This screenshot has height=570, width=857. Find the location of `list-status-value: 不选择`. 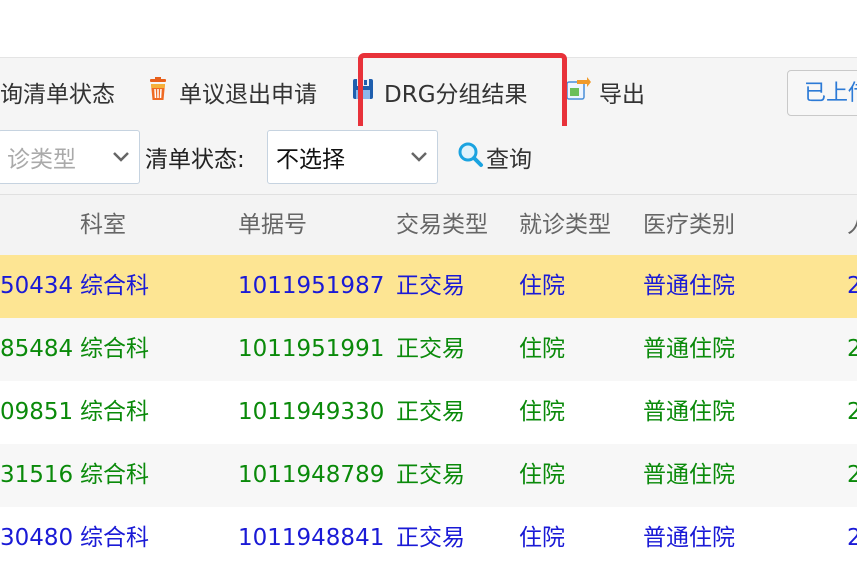

list-status-value: 不选择 is located at coordinates (310, 160).